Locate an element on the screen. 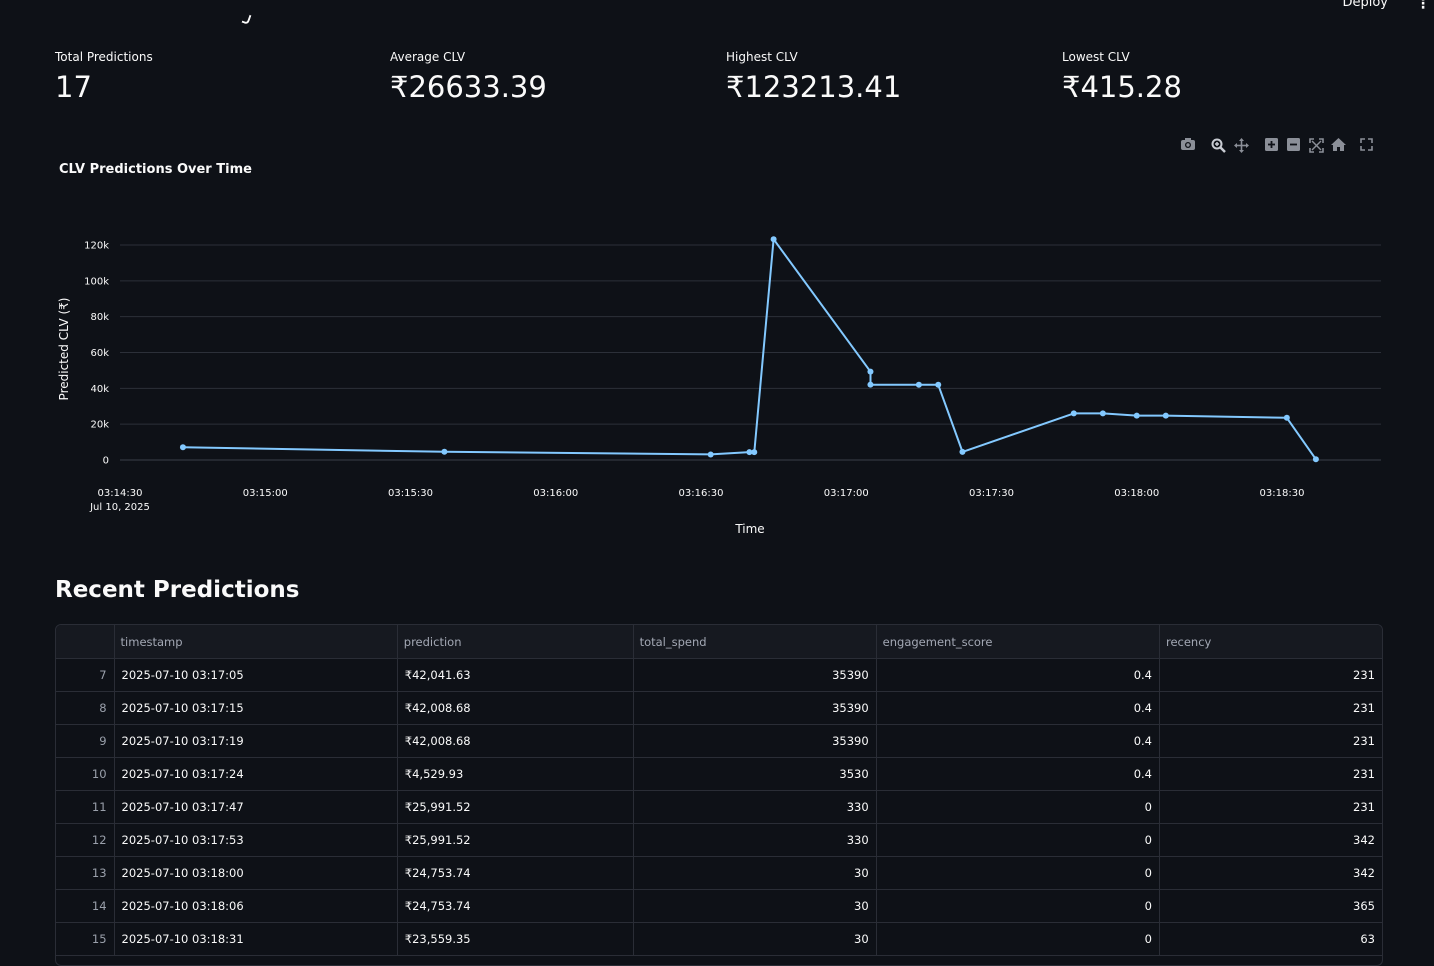 The image size is (1434, 966). section-title: Recent Predictions is located at coordinates (177, 590).